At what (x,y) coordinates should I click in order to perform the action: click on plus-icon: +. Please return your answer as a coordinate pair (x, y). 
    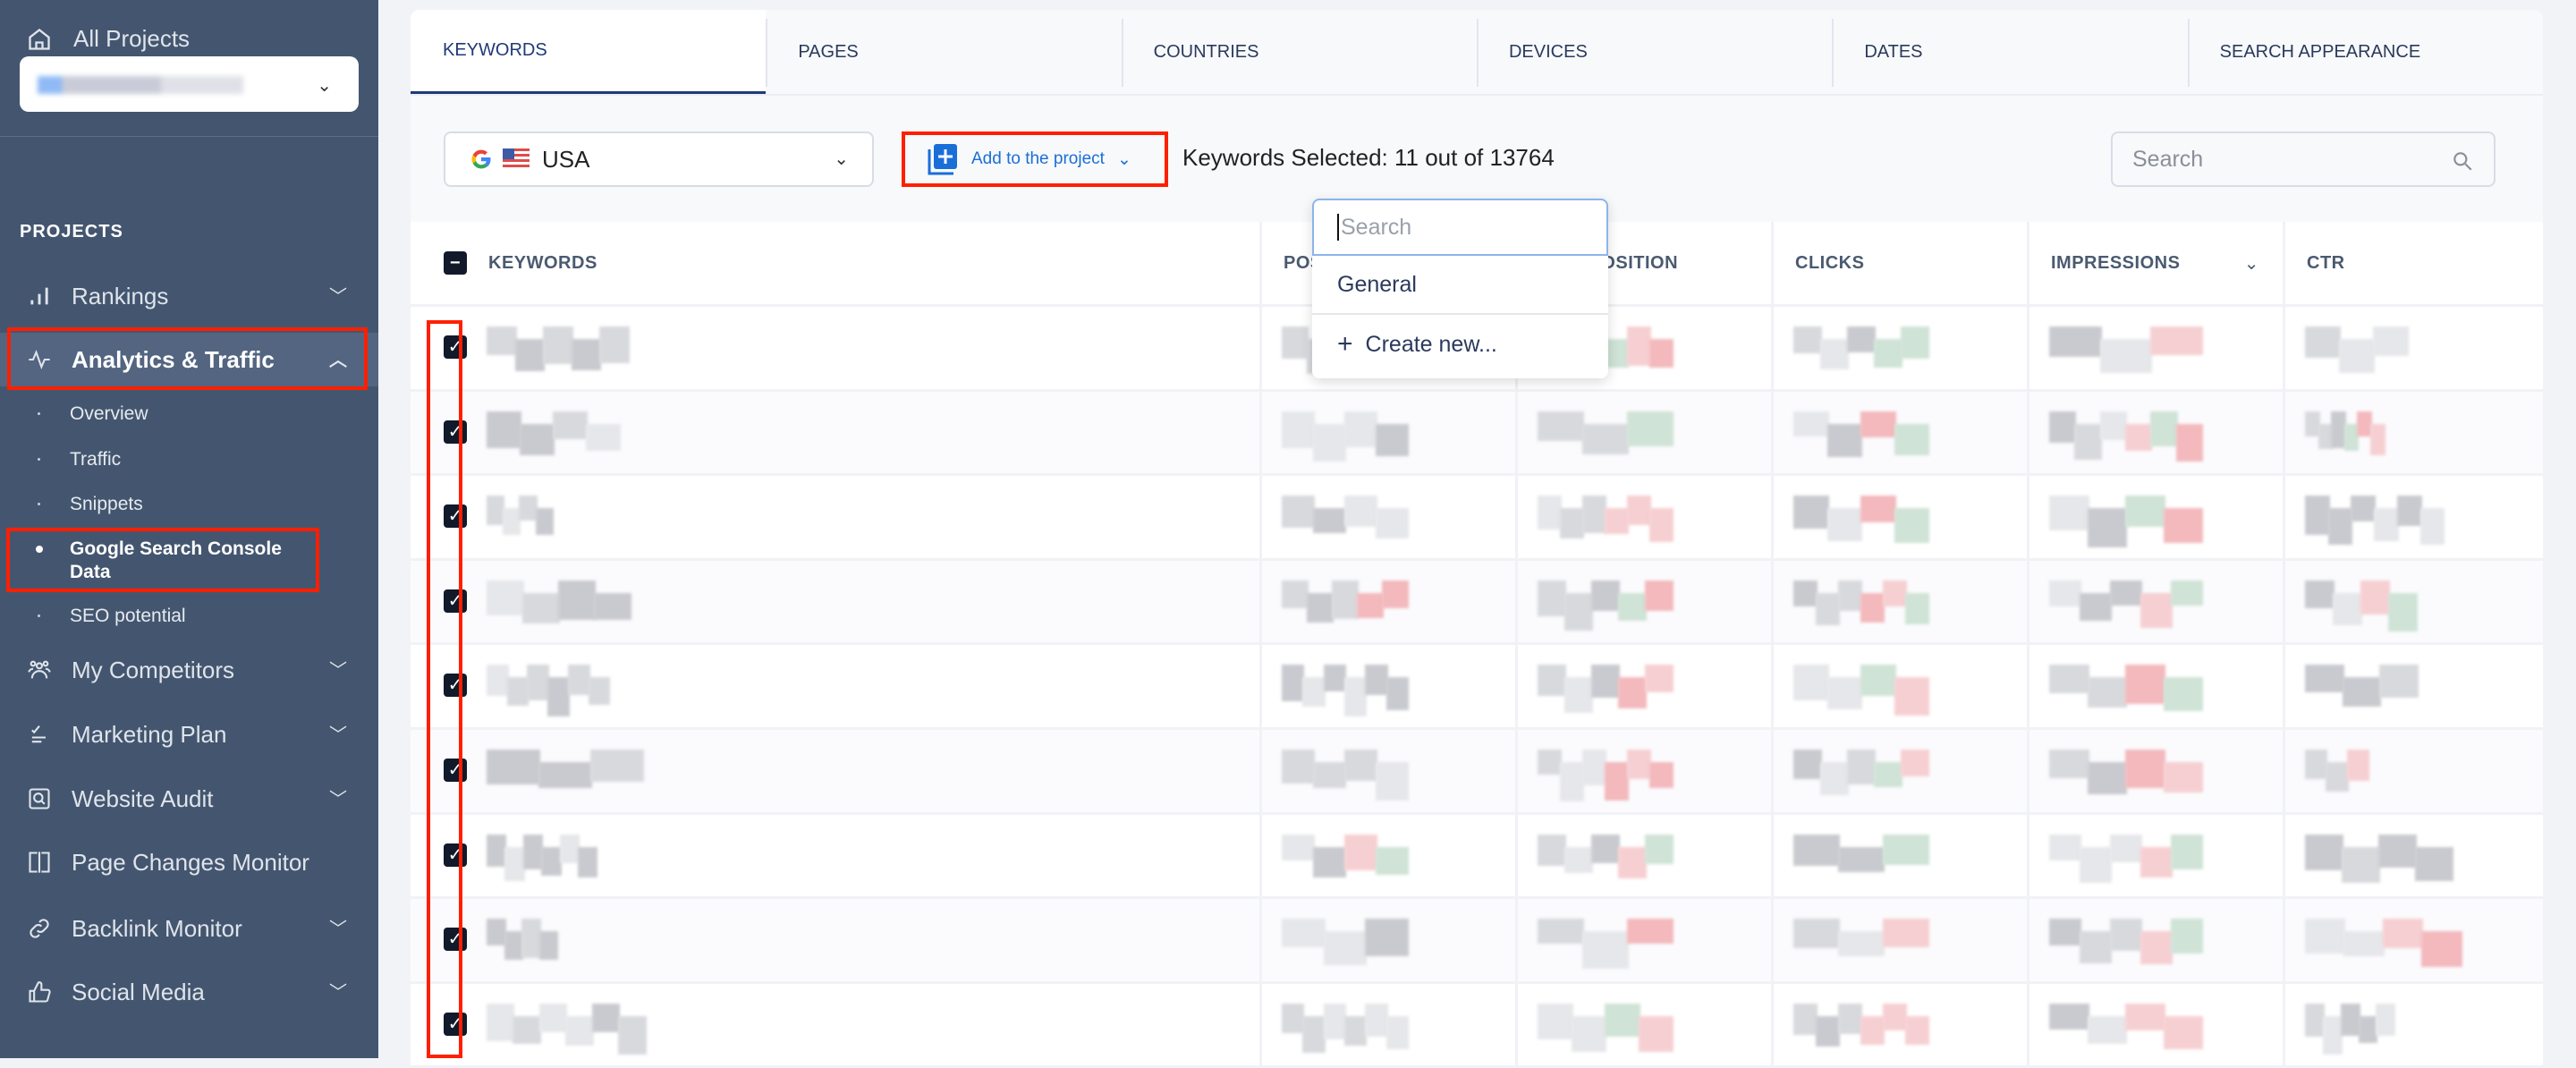
    Looking at the image, I should click on (1345, 344).